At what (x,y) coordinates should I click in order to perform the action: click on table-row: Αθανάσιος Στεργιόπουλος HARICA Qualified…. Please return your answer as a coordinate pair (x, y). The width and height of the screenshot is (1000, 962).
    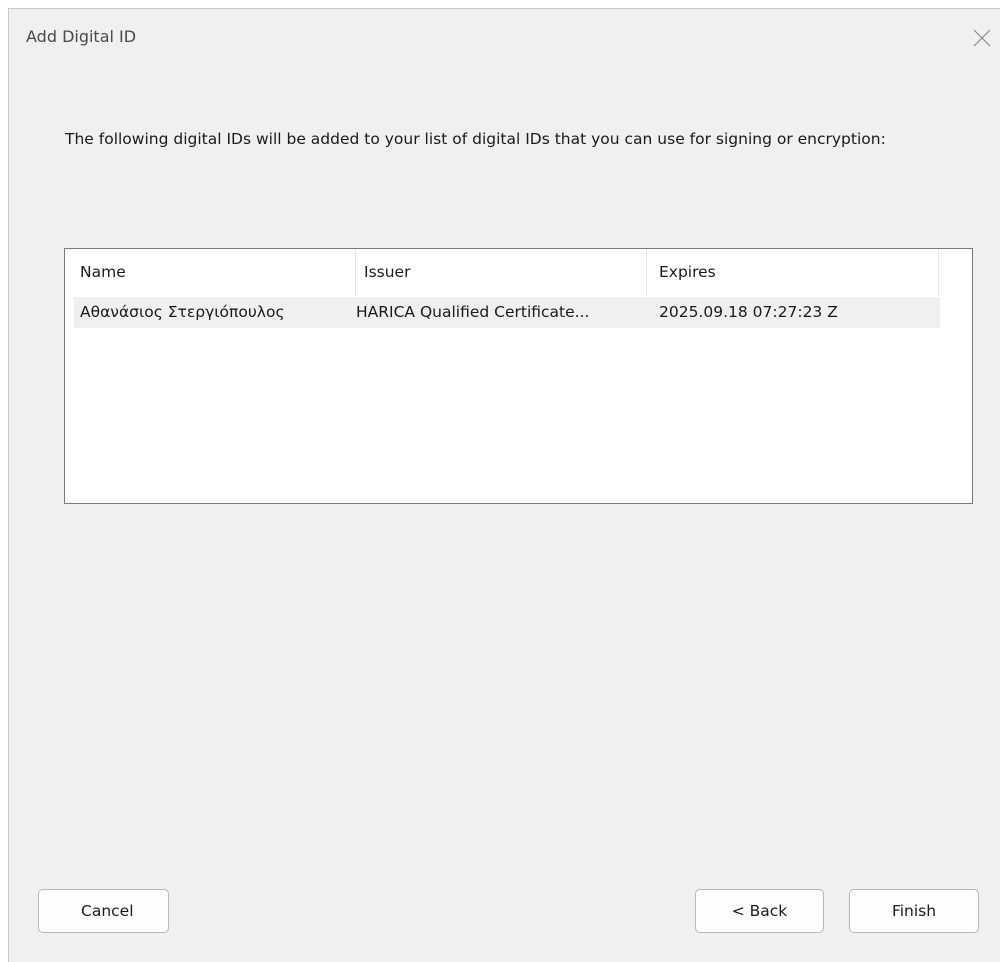
    Looking at the image, I should click on (507, 312).